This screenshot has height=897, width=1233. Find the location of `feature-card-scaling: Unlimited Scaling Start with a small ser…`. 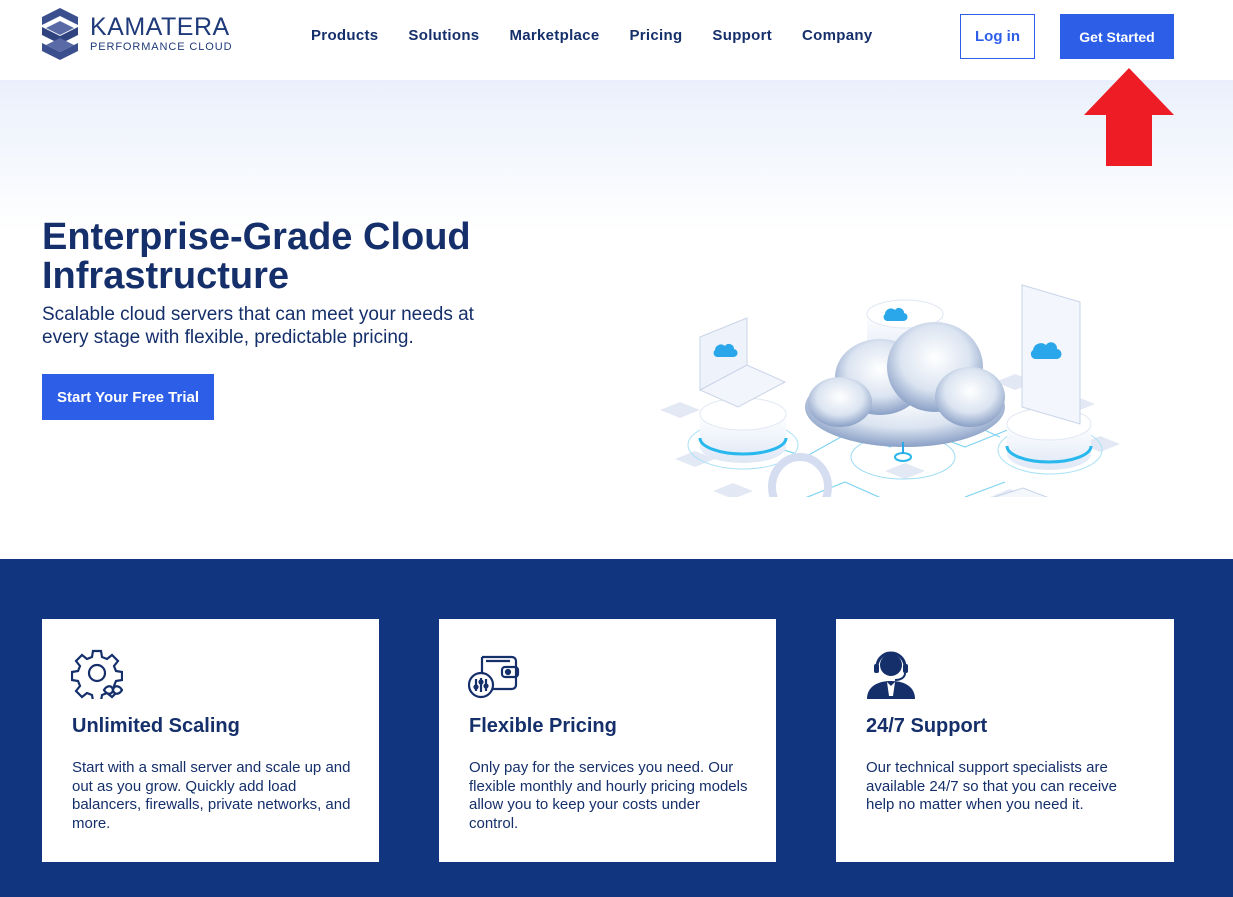

feature-card-scaling: Unlimited Scaling Start with a small ser… is located at coordinates (210, 740).